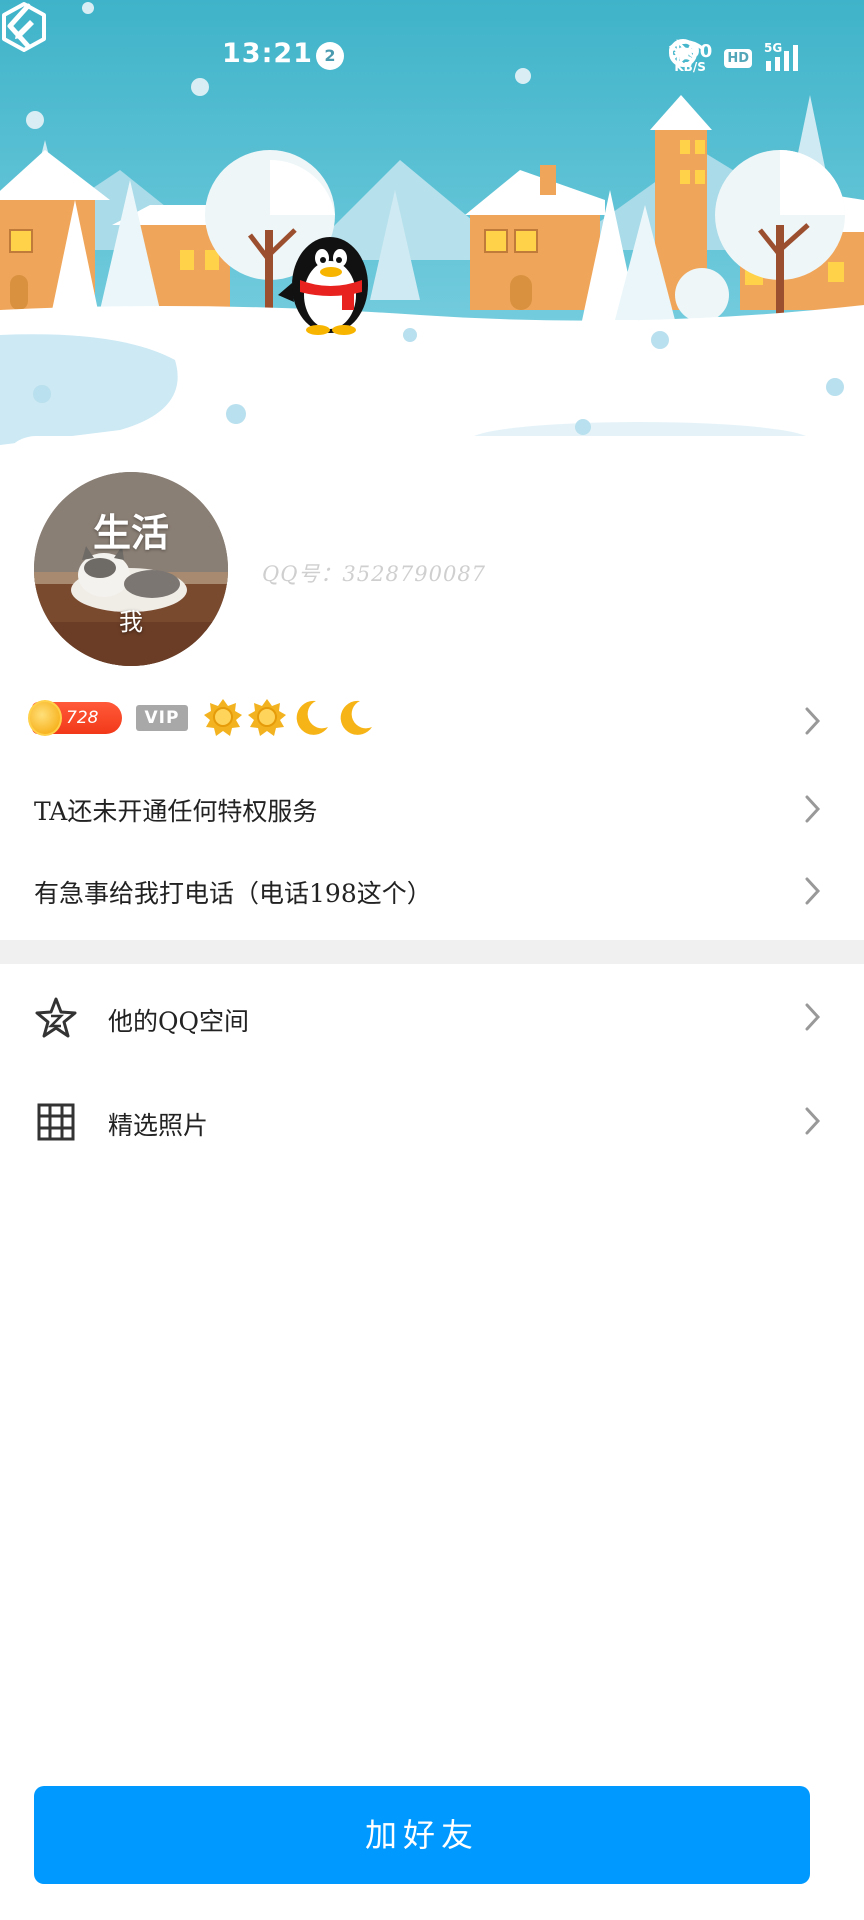 The height and width of the screenshot is (1920, 864). What do you see at coordinates (131, 569) in the screenshot?
I see `avatar: 生活 我` at bounding box center [131, 569].